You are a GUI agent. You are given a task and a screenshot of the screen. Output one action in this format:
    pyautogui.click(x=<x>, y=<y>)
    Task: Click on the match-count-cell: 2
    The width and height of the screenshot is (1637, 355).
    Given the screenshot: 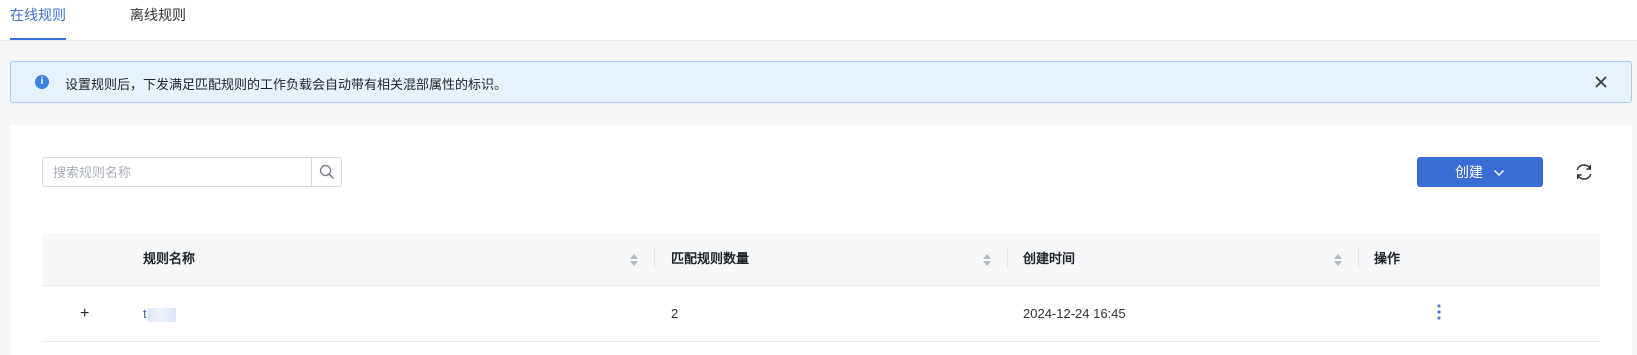 What is the action you would take?
    pyautogui.click(x=675, y=313)
    